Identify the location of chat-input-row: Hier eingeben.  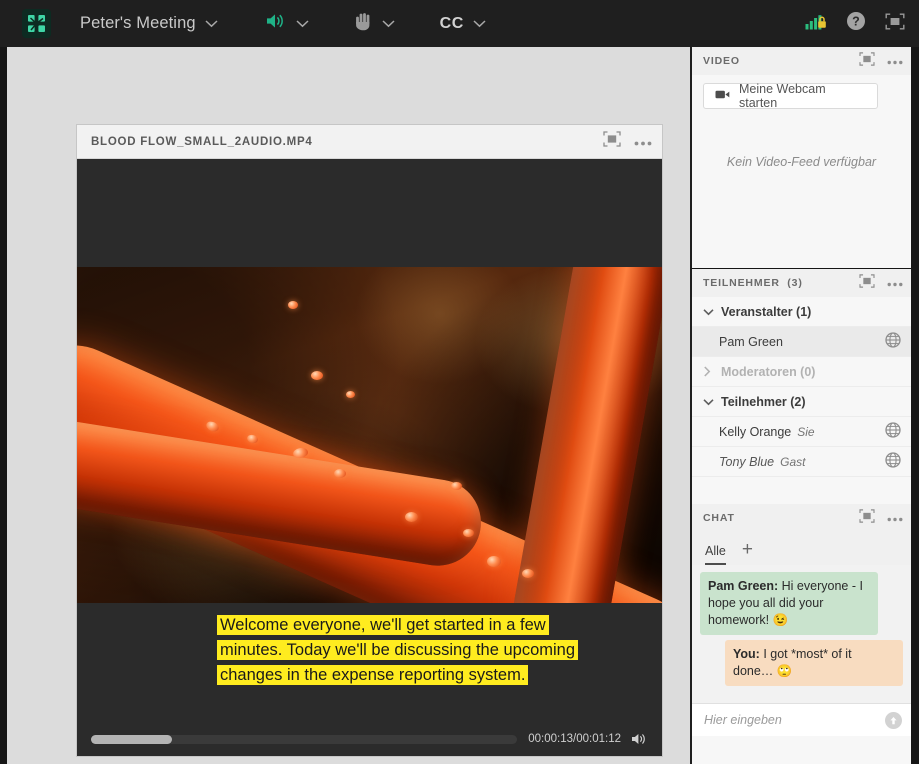
(801, 719).